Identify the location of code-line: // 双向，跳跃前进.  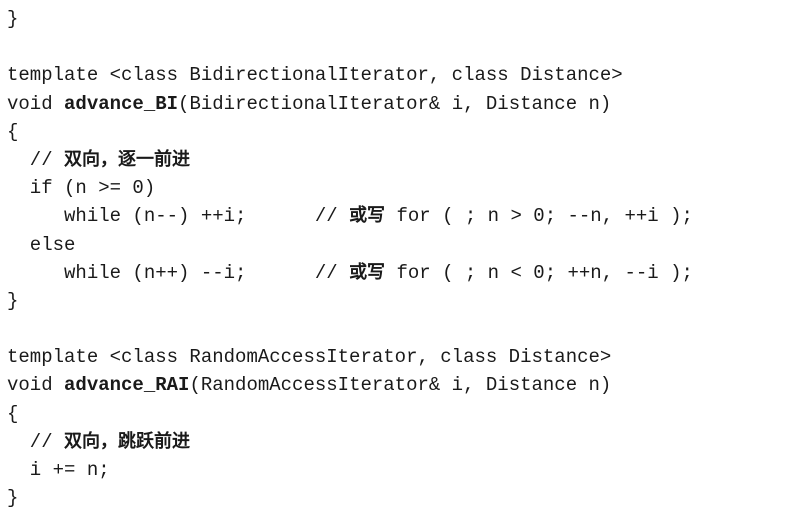
(402, 442).